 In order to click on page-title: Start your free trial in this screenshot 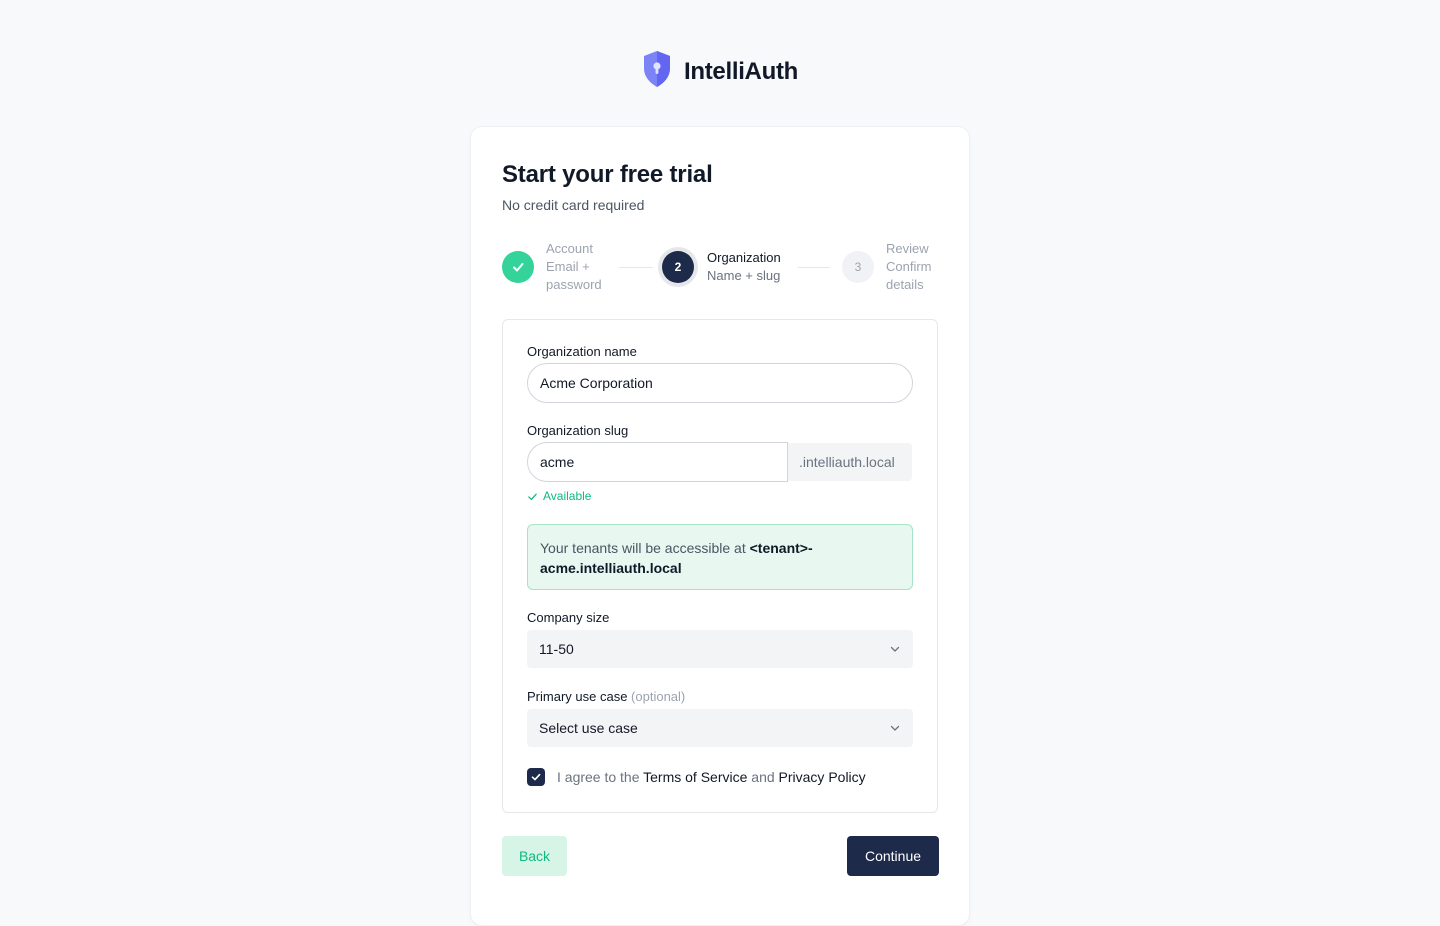, I will do `click(607, 174)`.